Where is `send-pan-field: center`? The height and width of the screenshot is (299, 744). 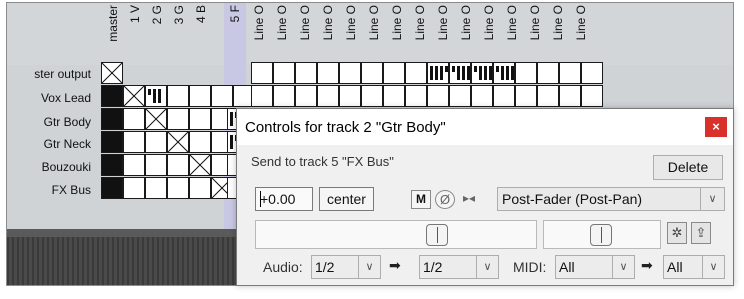 send-pan-field: center is located at coordinates (346, 199).